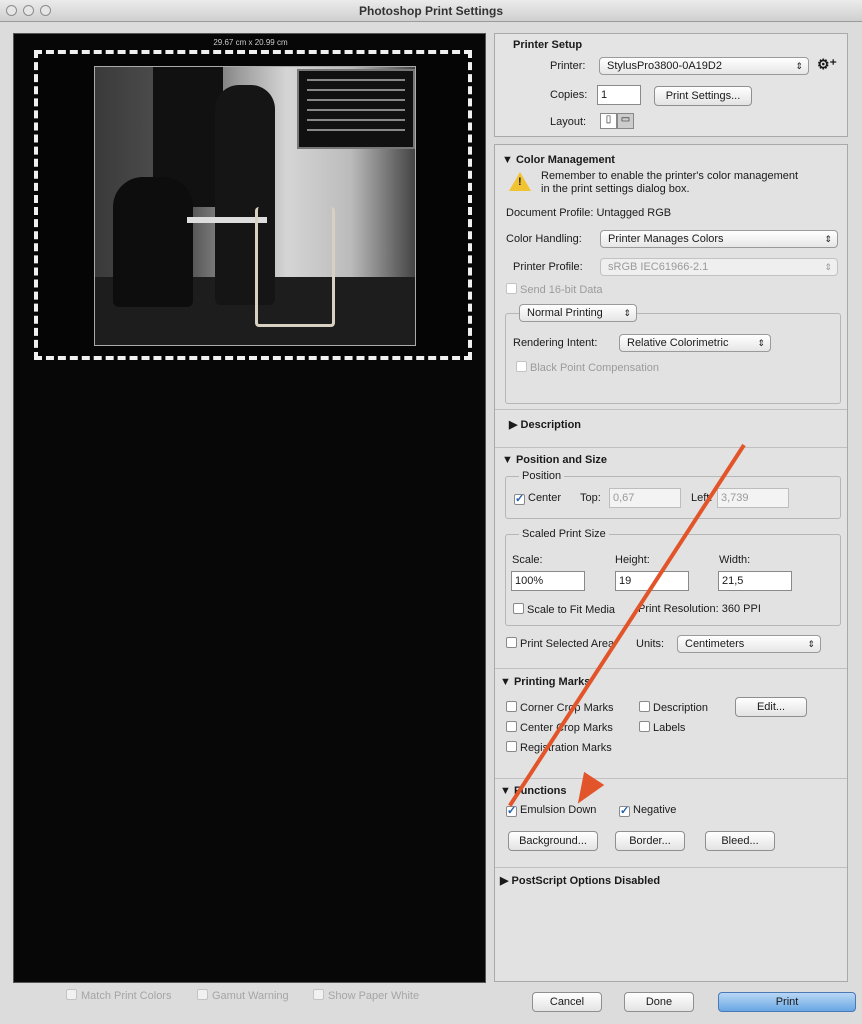 The image size is (862, 1024). I want to click on printer-profile-label: Printer Profile:, so click(548, 267).